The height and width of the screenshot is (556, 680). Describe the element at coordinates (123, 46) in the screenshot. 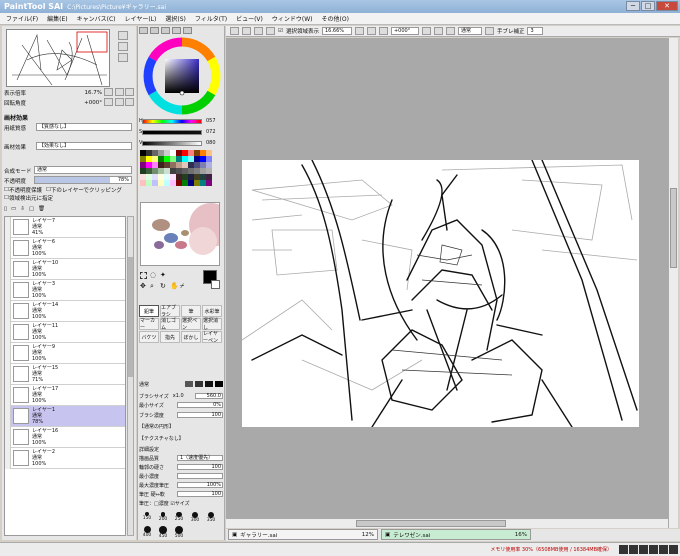

I see `zoom-out-icon` at that location.